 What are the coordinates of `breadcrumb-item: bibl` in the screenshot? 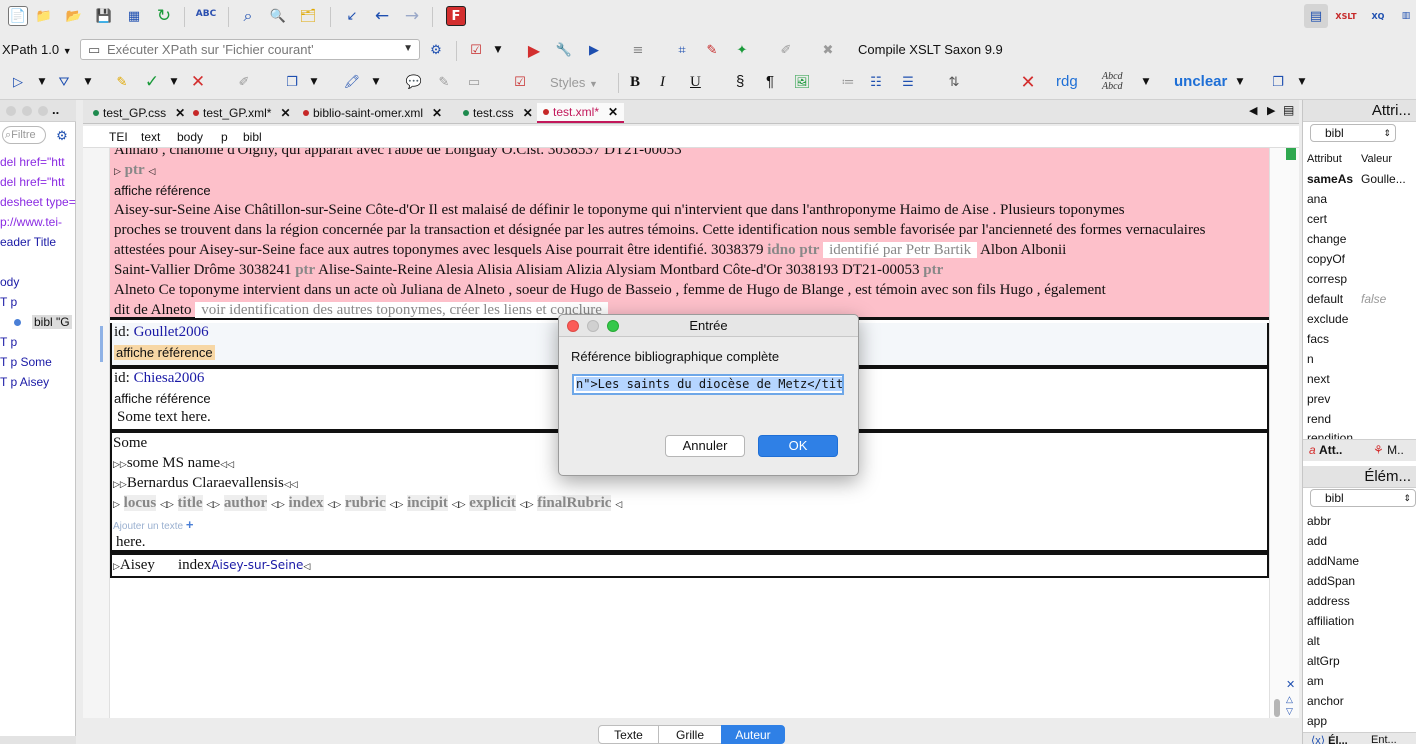 It's located at (252, 137).